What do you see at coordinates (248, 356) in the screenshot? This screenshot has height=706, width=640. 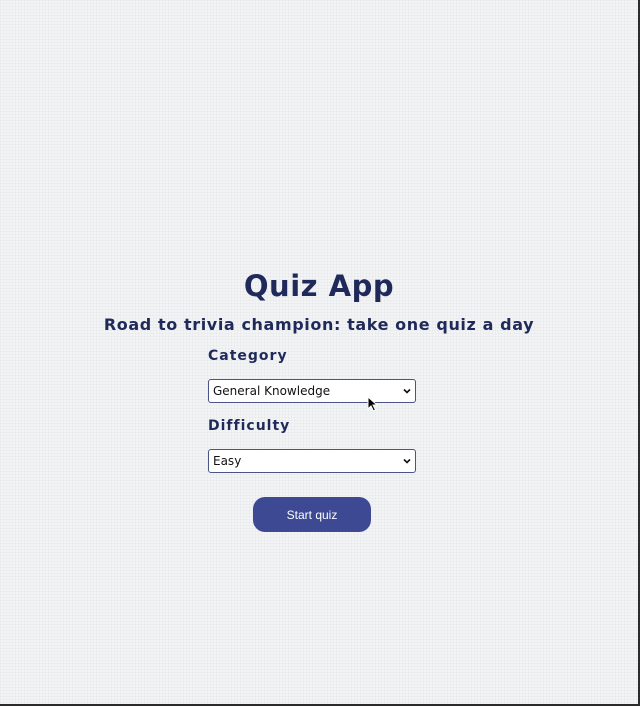 I see `category-label: Category` at bounding box center [248, 356].